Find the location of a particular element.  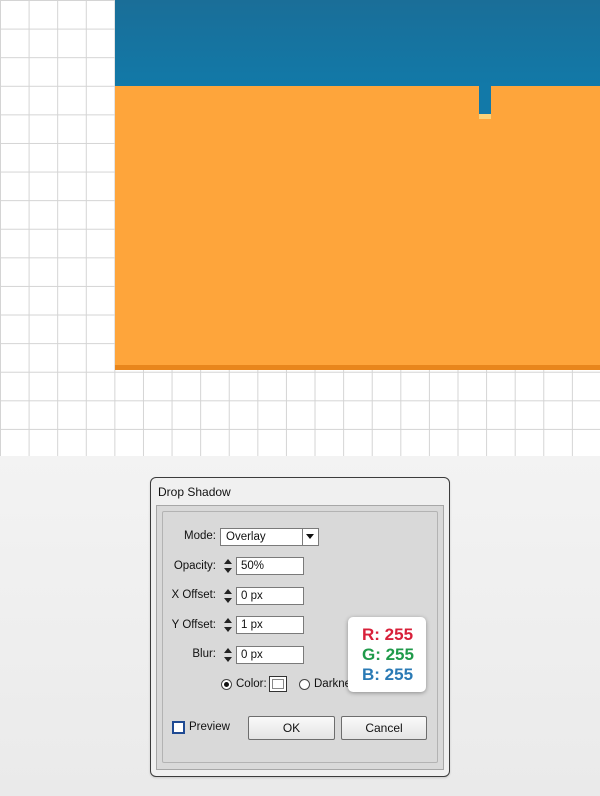

mode-value: Overlay is located at coordinates (246, 537).